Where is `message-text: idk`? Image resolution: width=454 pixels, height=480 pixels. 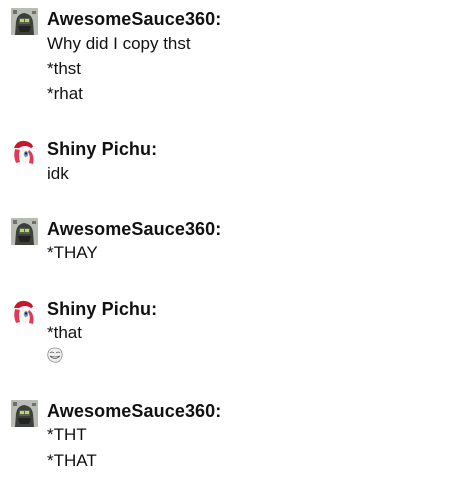 message-text: idk is located at coordinates (58, 173).